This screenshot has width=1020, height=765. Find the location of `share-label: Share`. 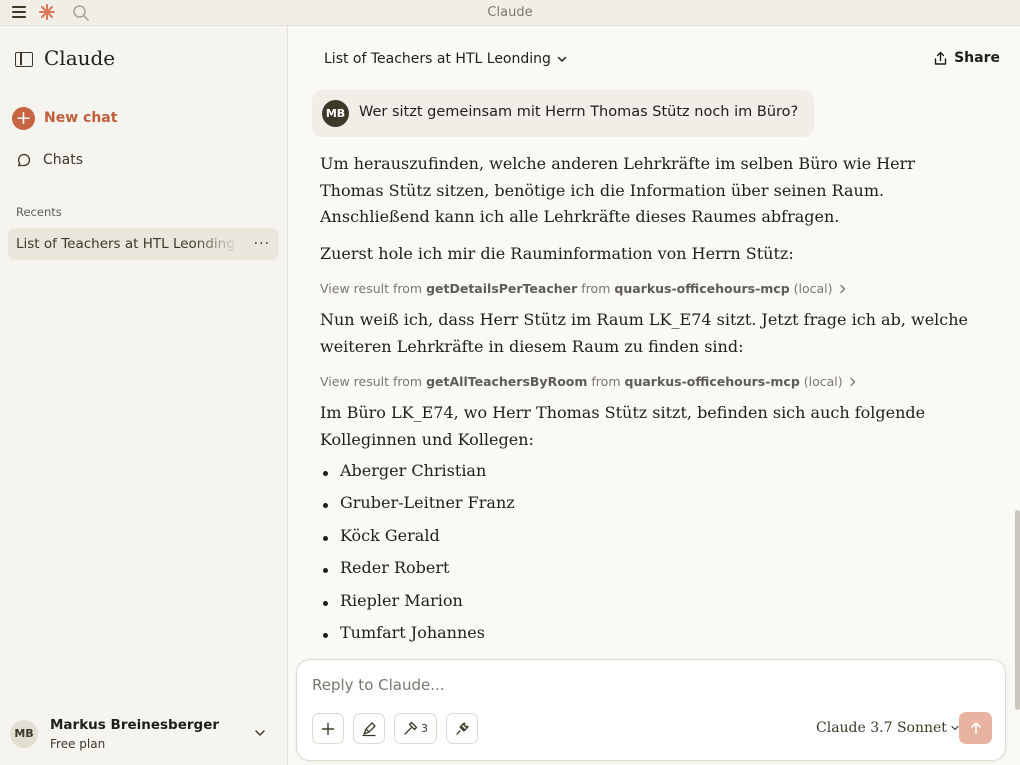

share-label: Share is located at coordinates (977, 58).